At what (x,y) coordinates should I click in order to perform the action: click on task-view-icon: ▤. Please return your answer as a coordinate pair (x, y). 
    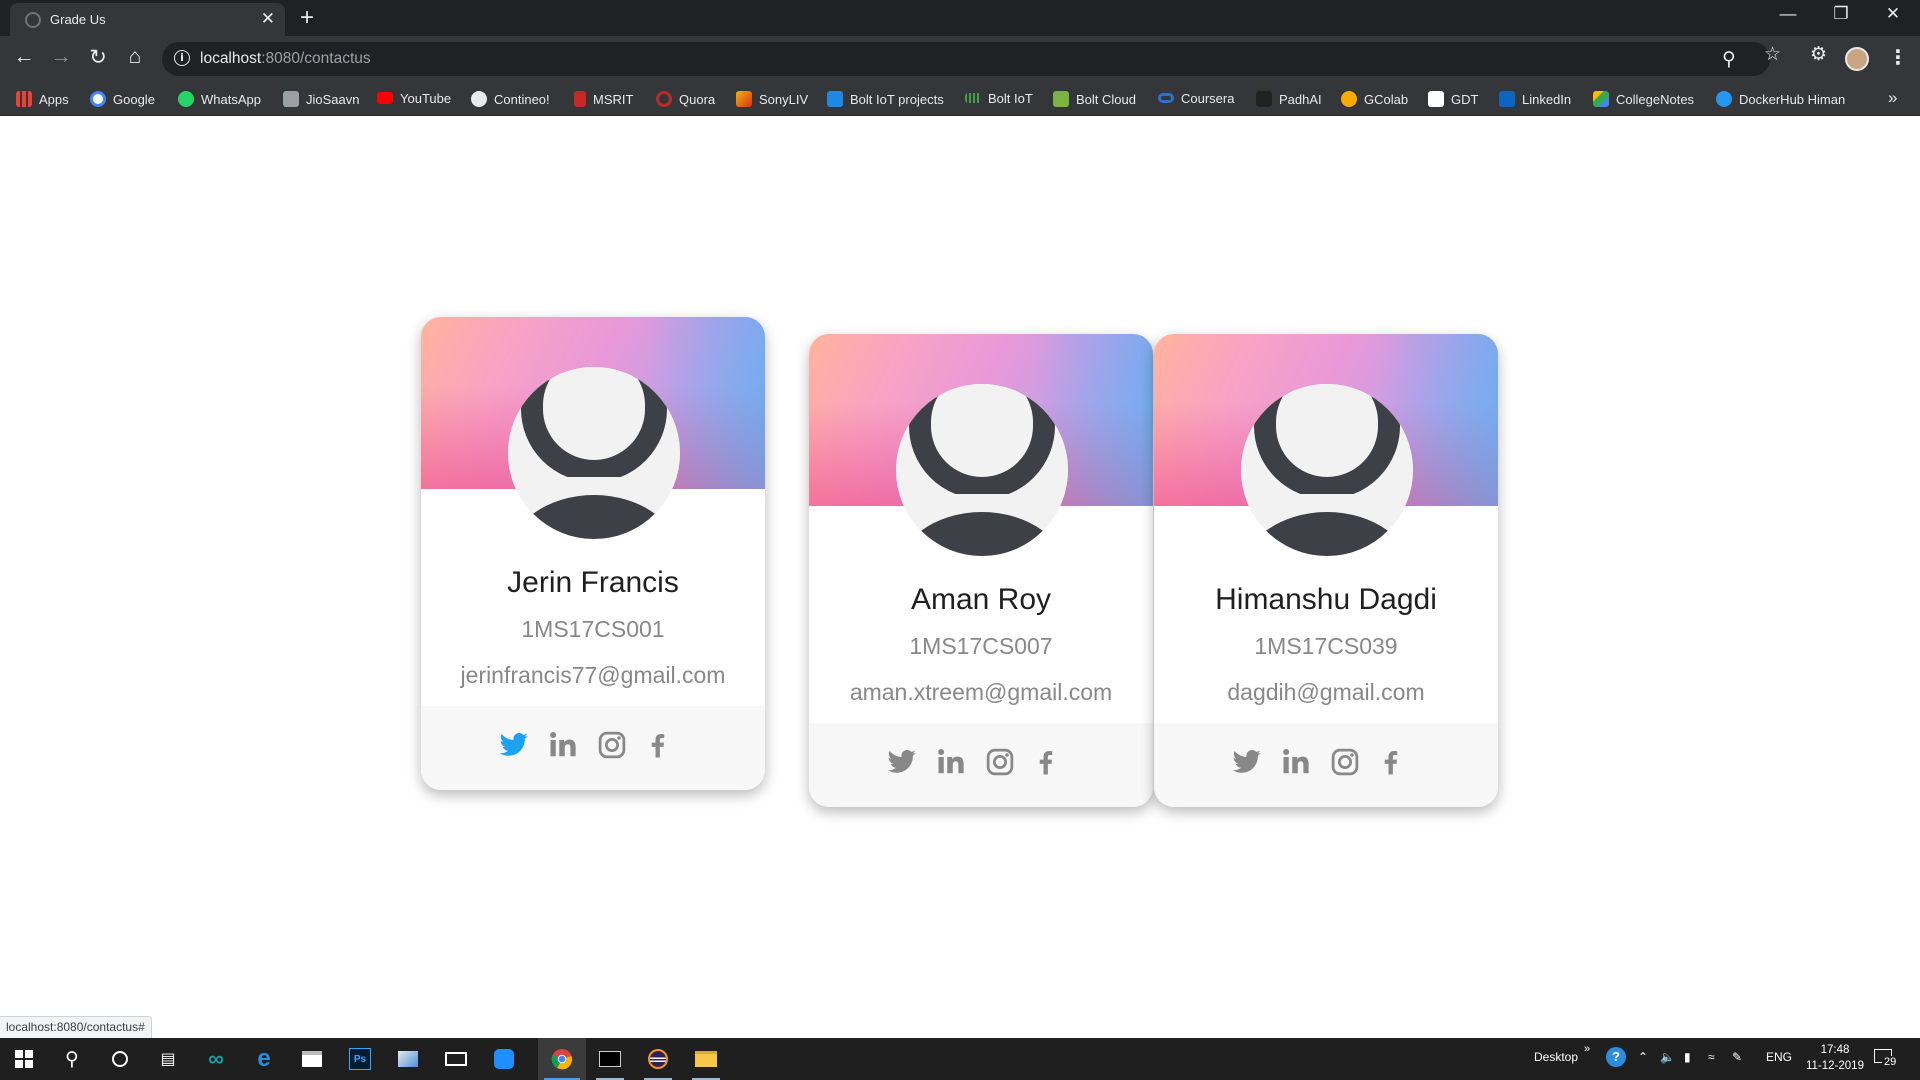
    Looking at the image, I should click on (168, 1059).